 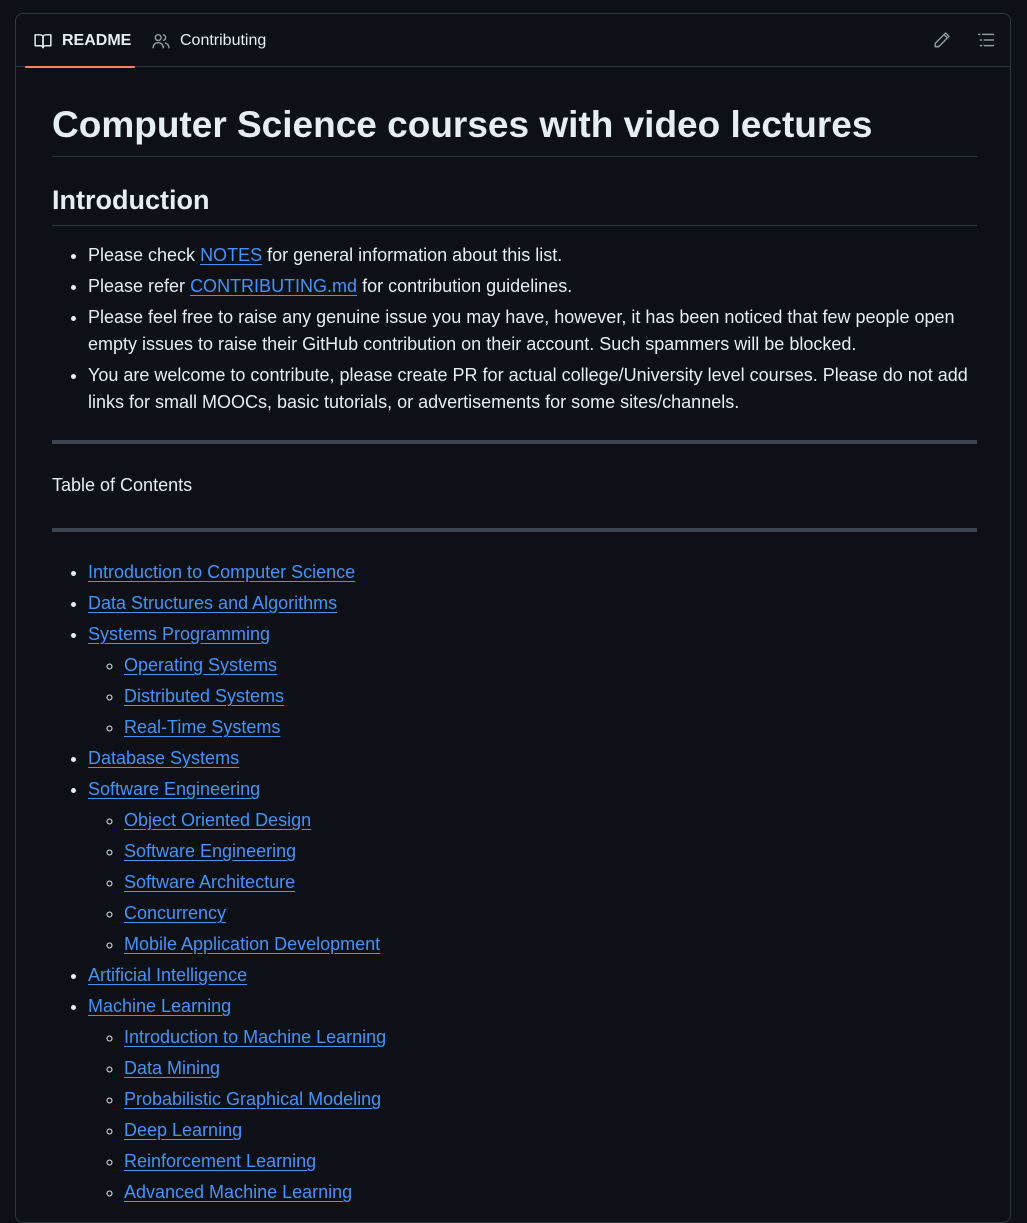 I want to click on book-icon, so click(x=43, y=41).